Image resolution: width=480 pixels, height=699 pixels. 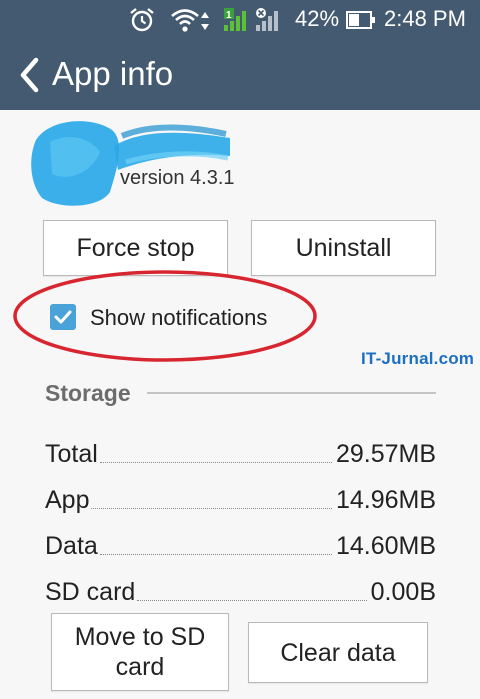 I want to click on app-bar: App info, so click(x=240, y=75).